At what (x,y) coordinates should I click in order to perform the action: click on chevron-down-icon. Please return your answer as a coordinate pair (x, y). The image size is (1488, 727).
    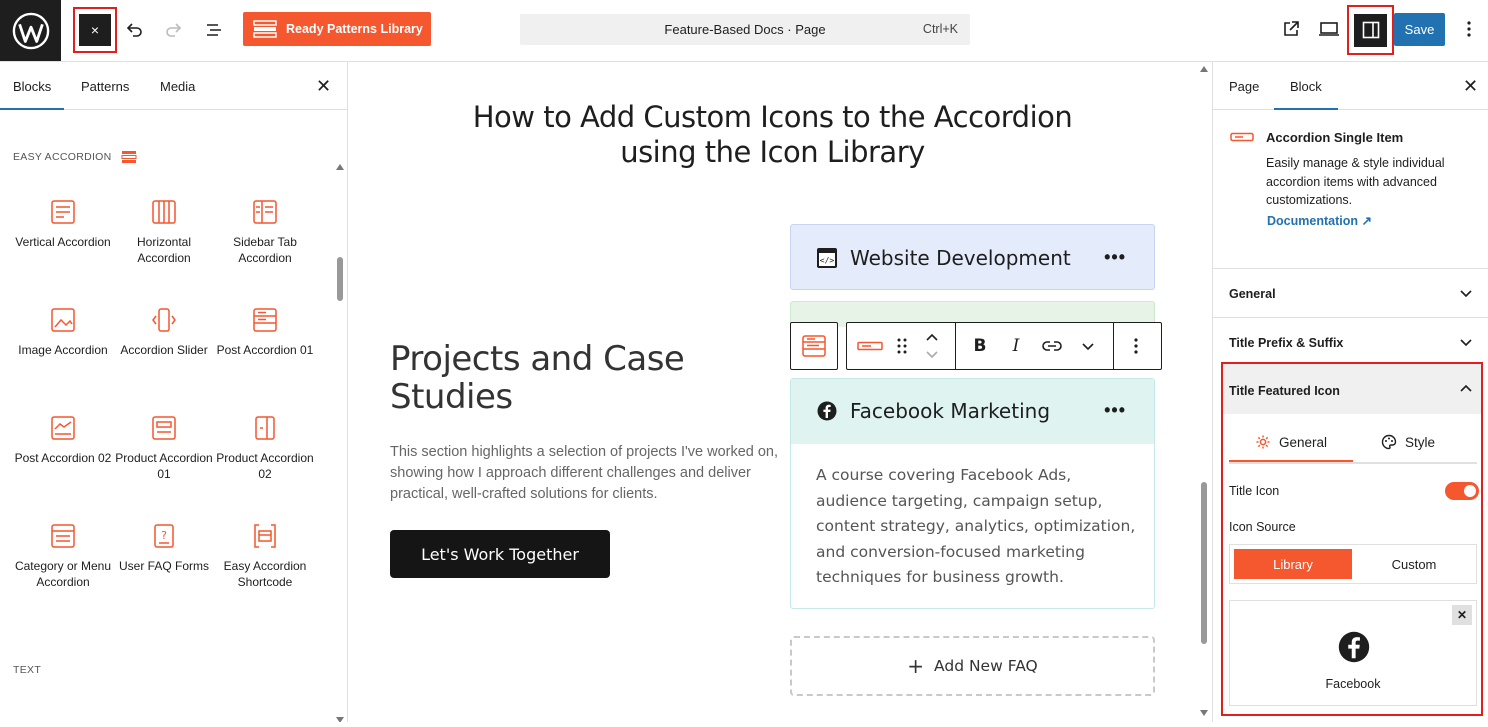
    Looking at the image, I should click on (1466, 343).